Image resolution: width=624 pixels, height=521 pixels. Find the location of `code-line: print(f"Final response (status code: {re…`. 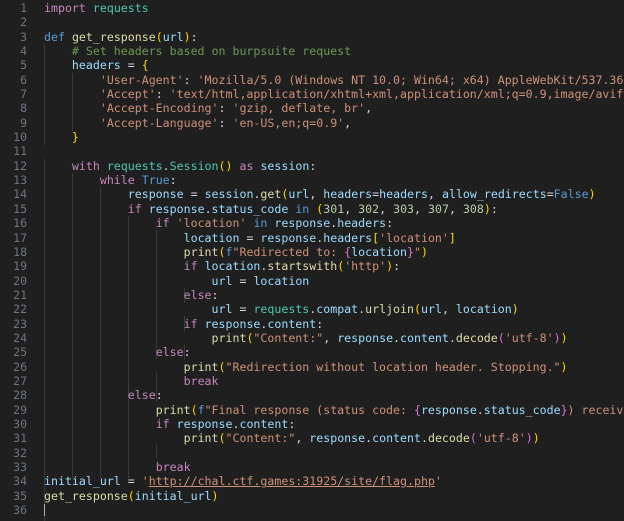

code-line: print(f"Final response (status code: {re… is located at coordinates (389, 409).